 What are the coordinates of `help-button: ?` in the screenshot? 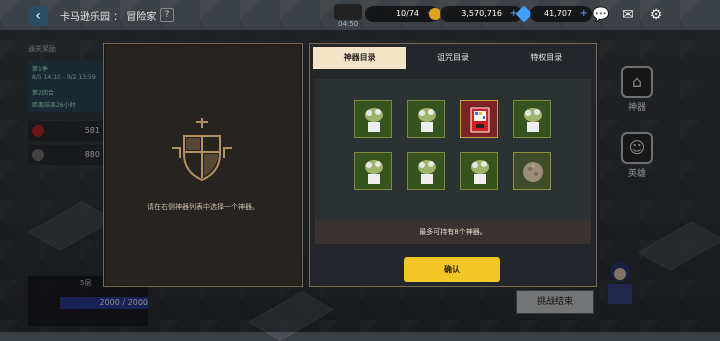 It's located at (167, 15).